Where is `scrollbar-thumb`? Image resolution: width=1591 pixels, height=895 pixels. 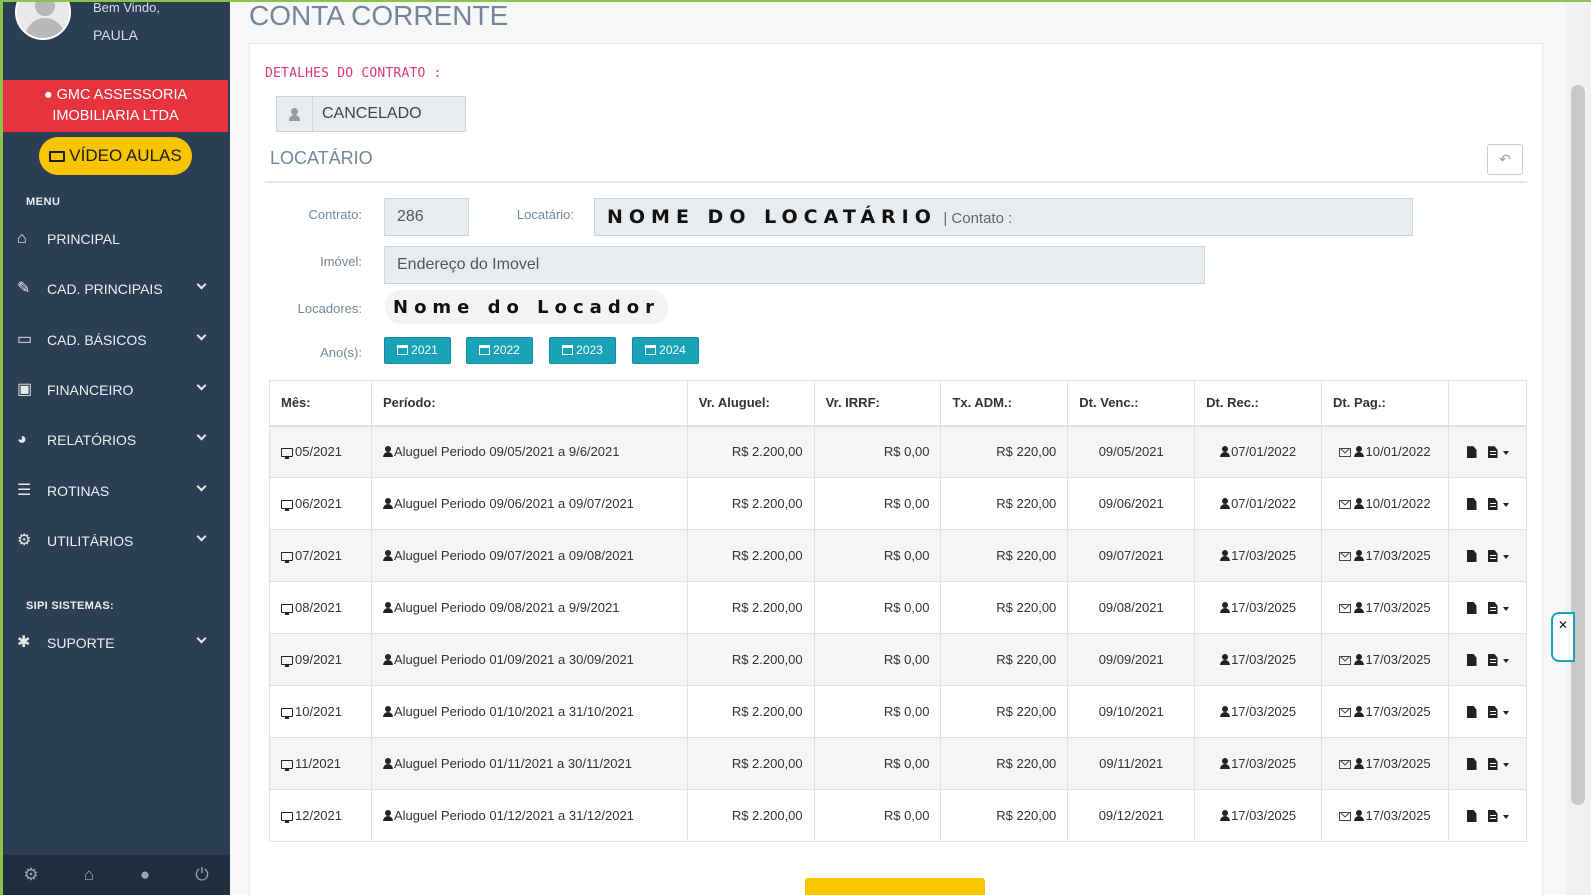 scrollbar-thumb is located at coordinates (1578, 445).